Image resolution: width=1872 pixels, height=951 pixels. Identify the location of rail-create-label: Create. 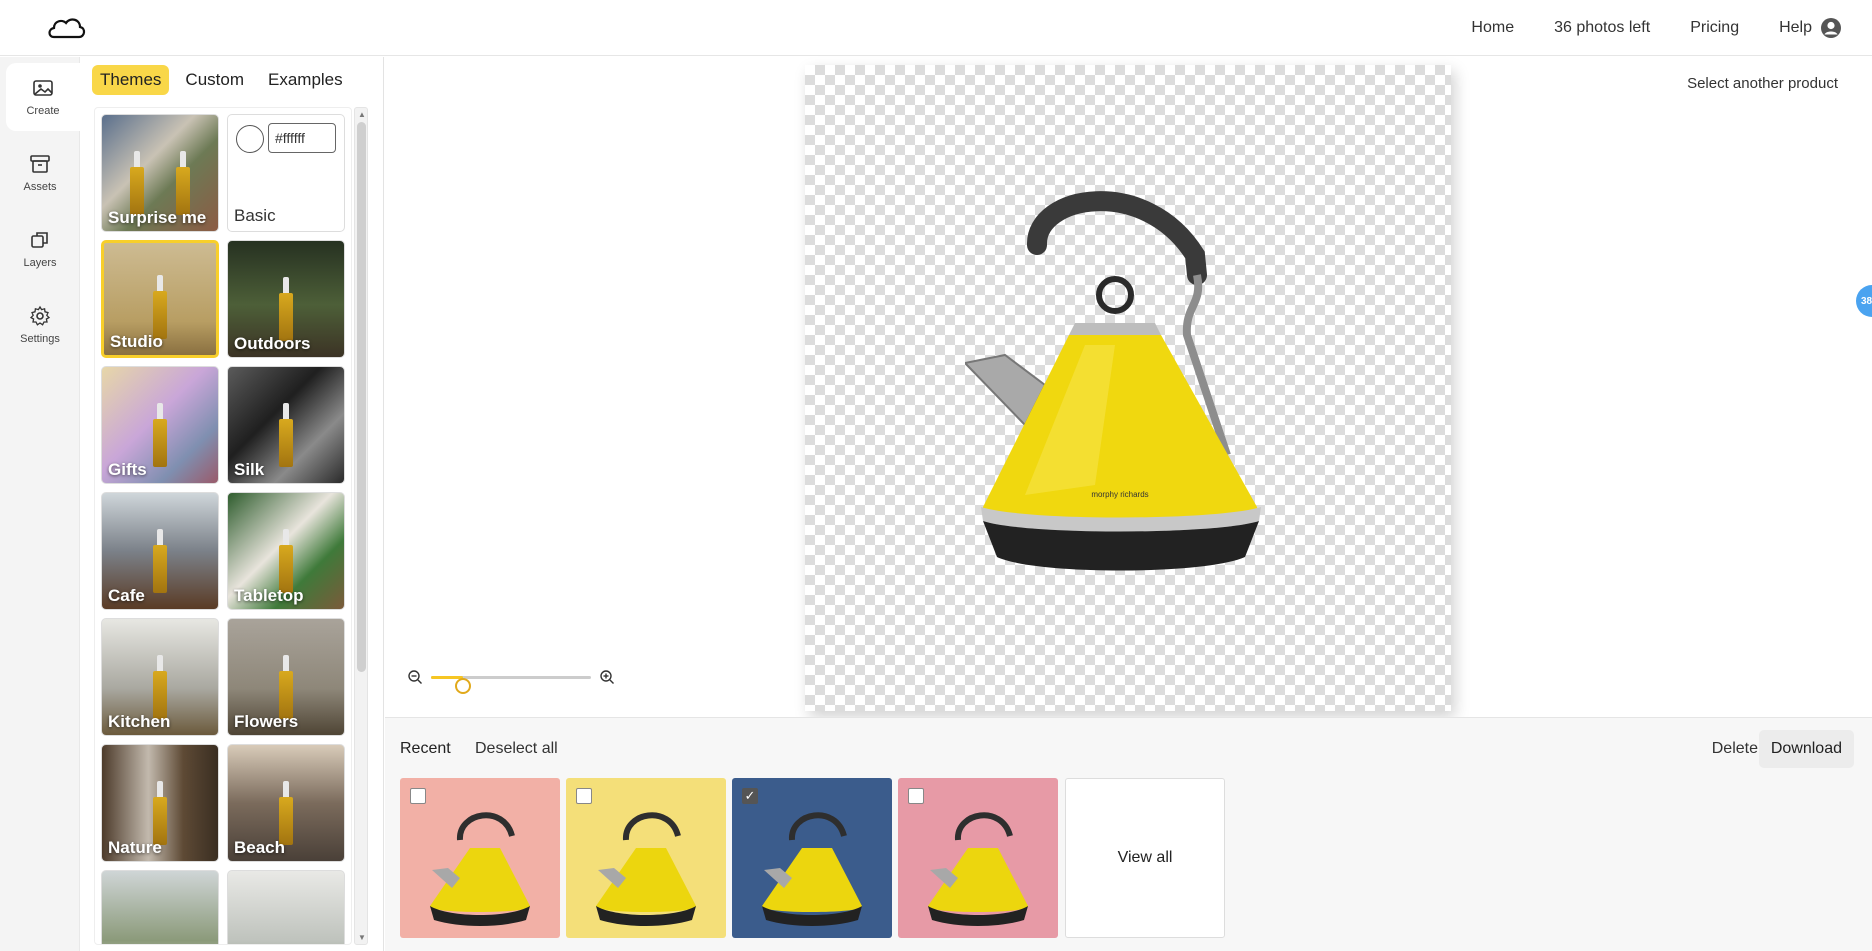
(43, 111).